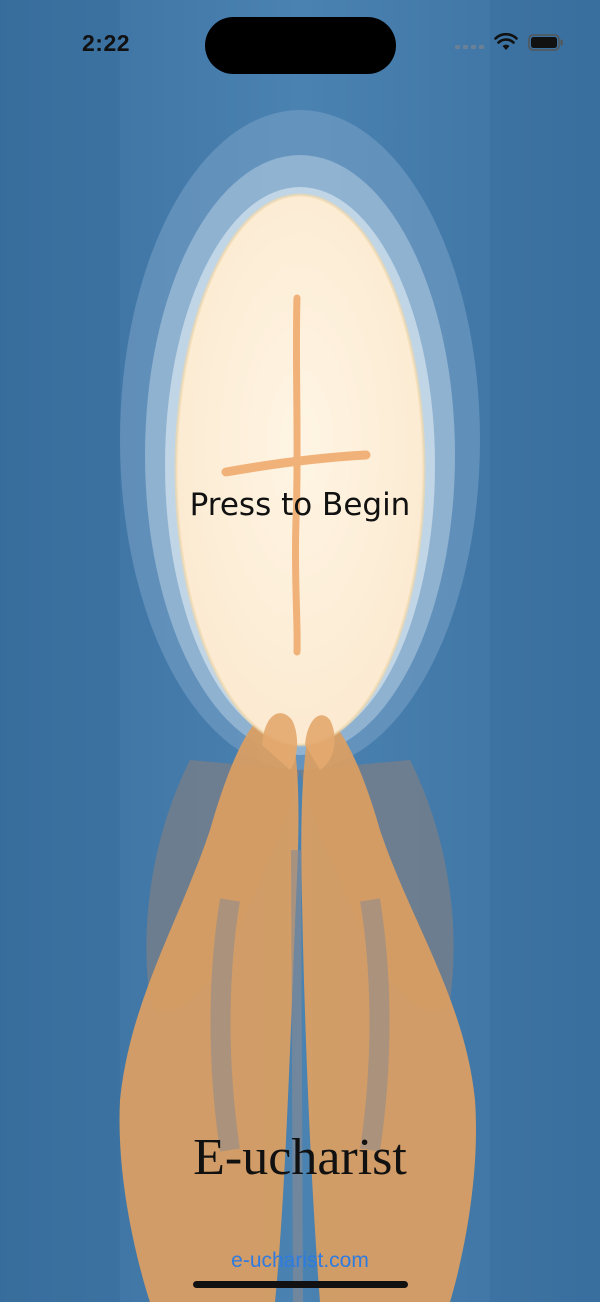 The width and height of the screenshot is (600, 1302). Describe the element at coordinates (545, 42) in the screenshot. I see `battery-icon` at that location.